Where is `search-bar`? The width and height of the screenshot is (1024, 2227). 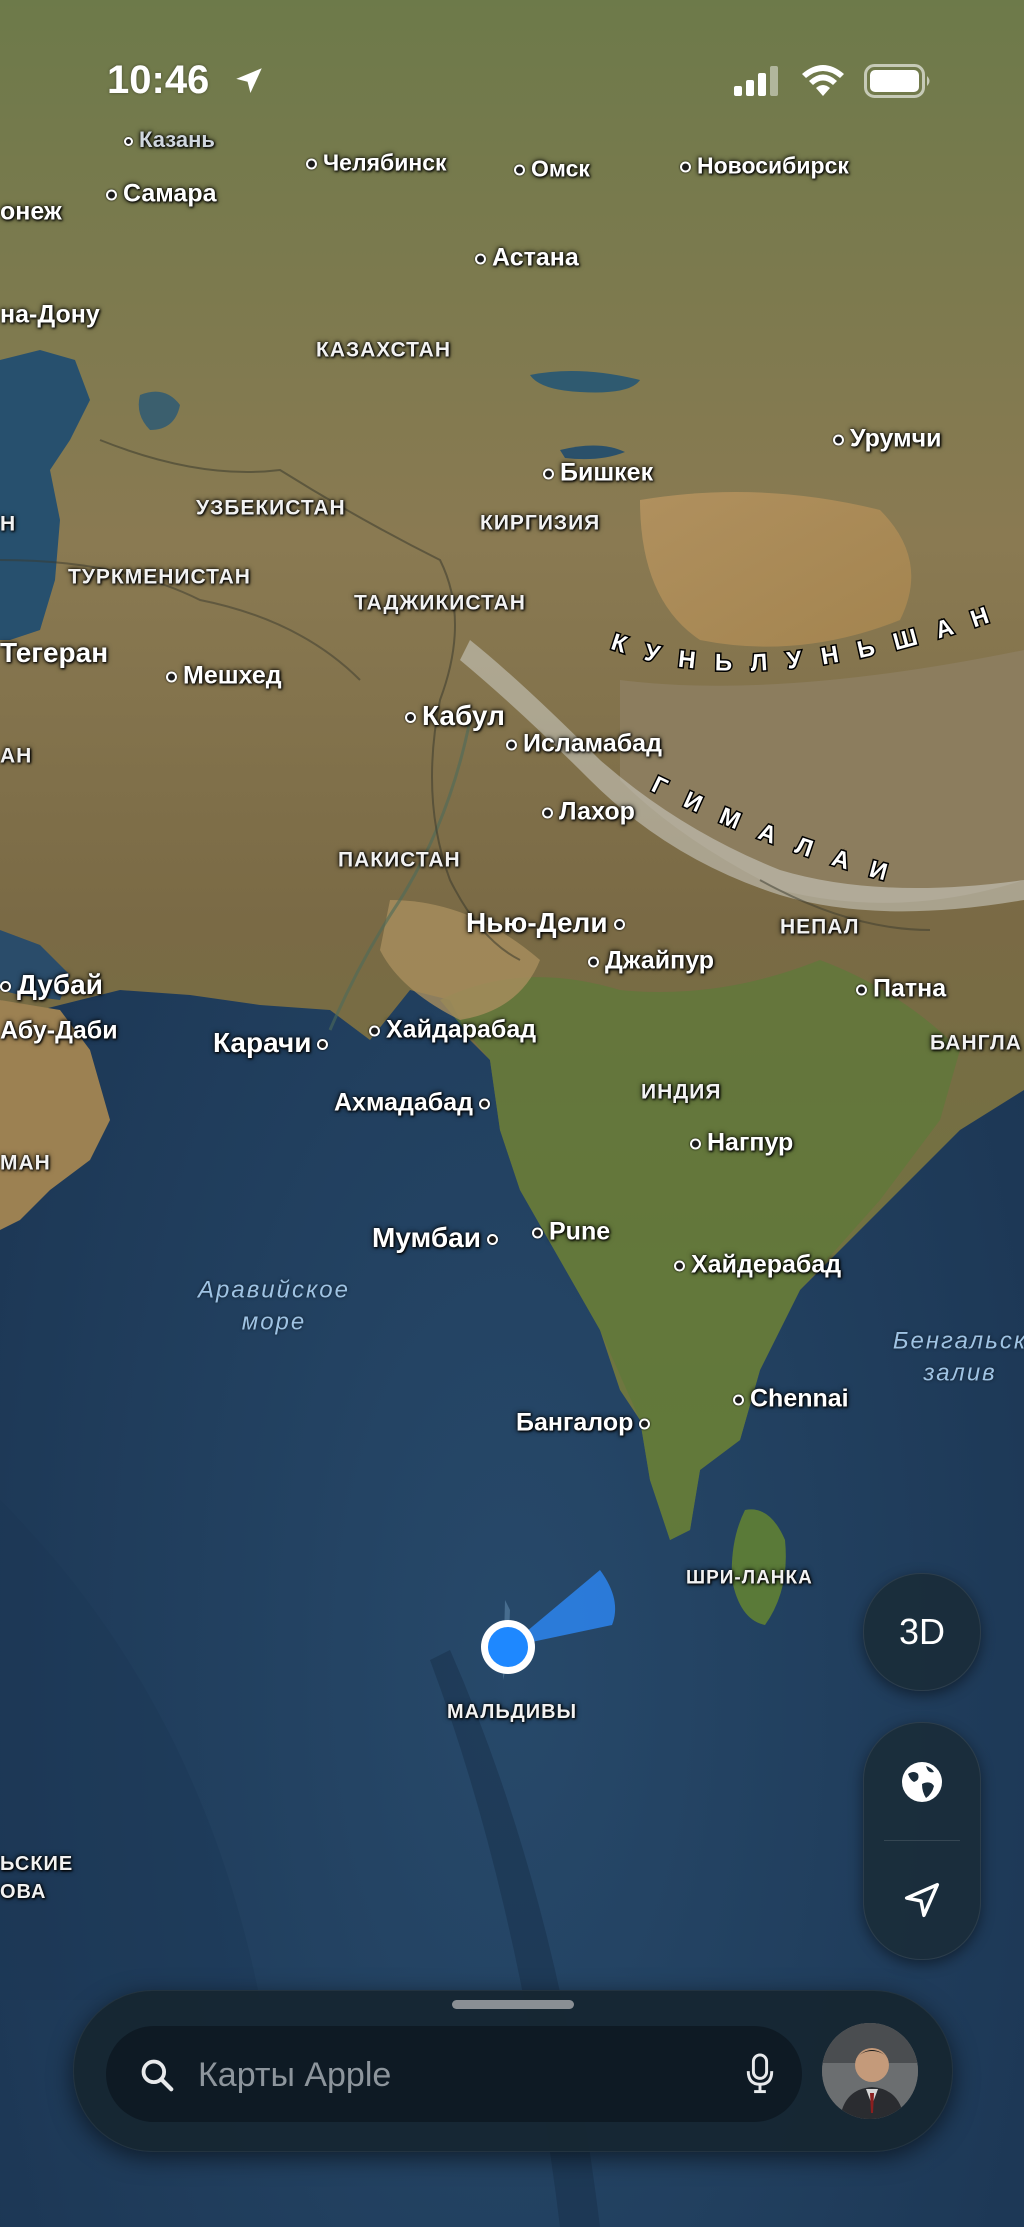
search-bar is located at coordinates (454, 2075).